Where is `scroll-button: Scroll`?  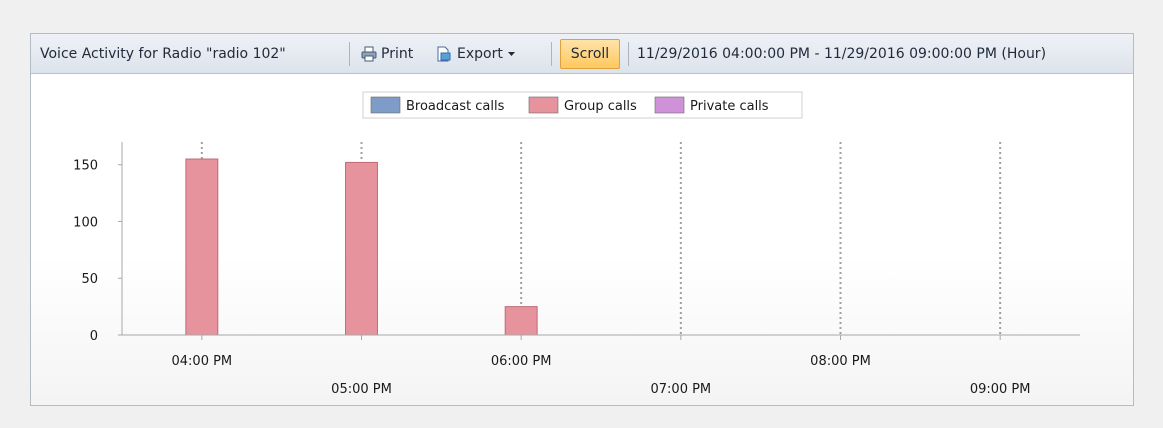 scroll-button: Scroll is located at coordinates (590, 54).